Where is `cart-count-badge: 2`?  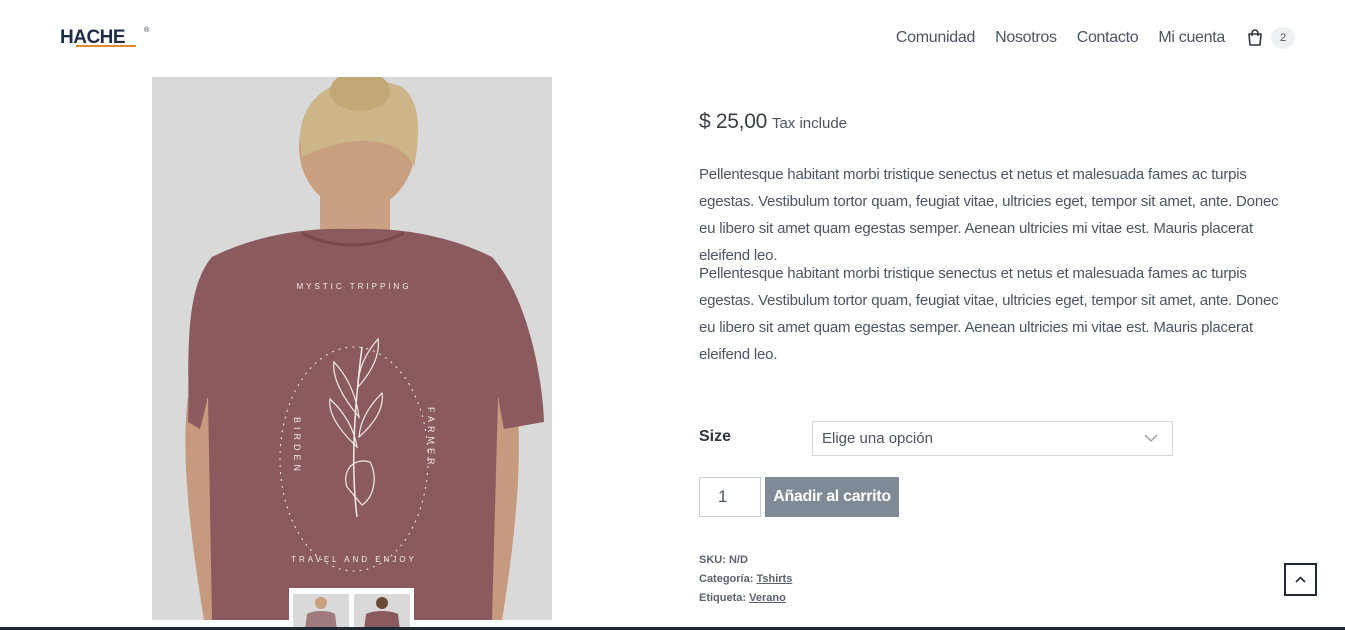
cart-count-badge: 2 is located at coordinates (1283, 38).